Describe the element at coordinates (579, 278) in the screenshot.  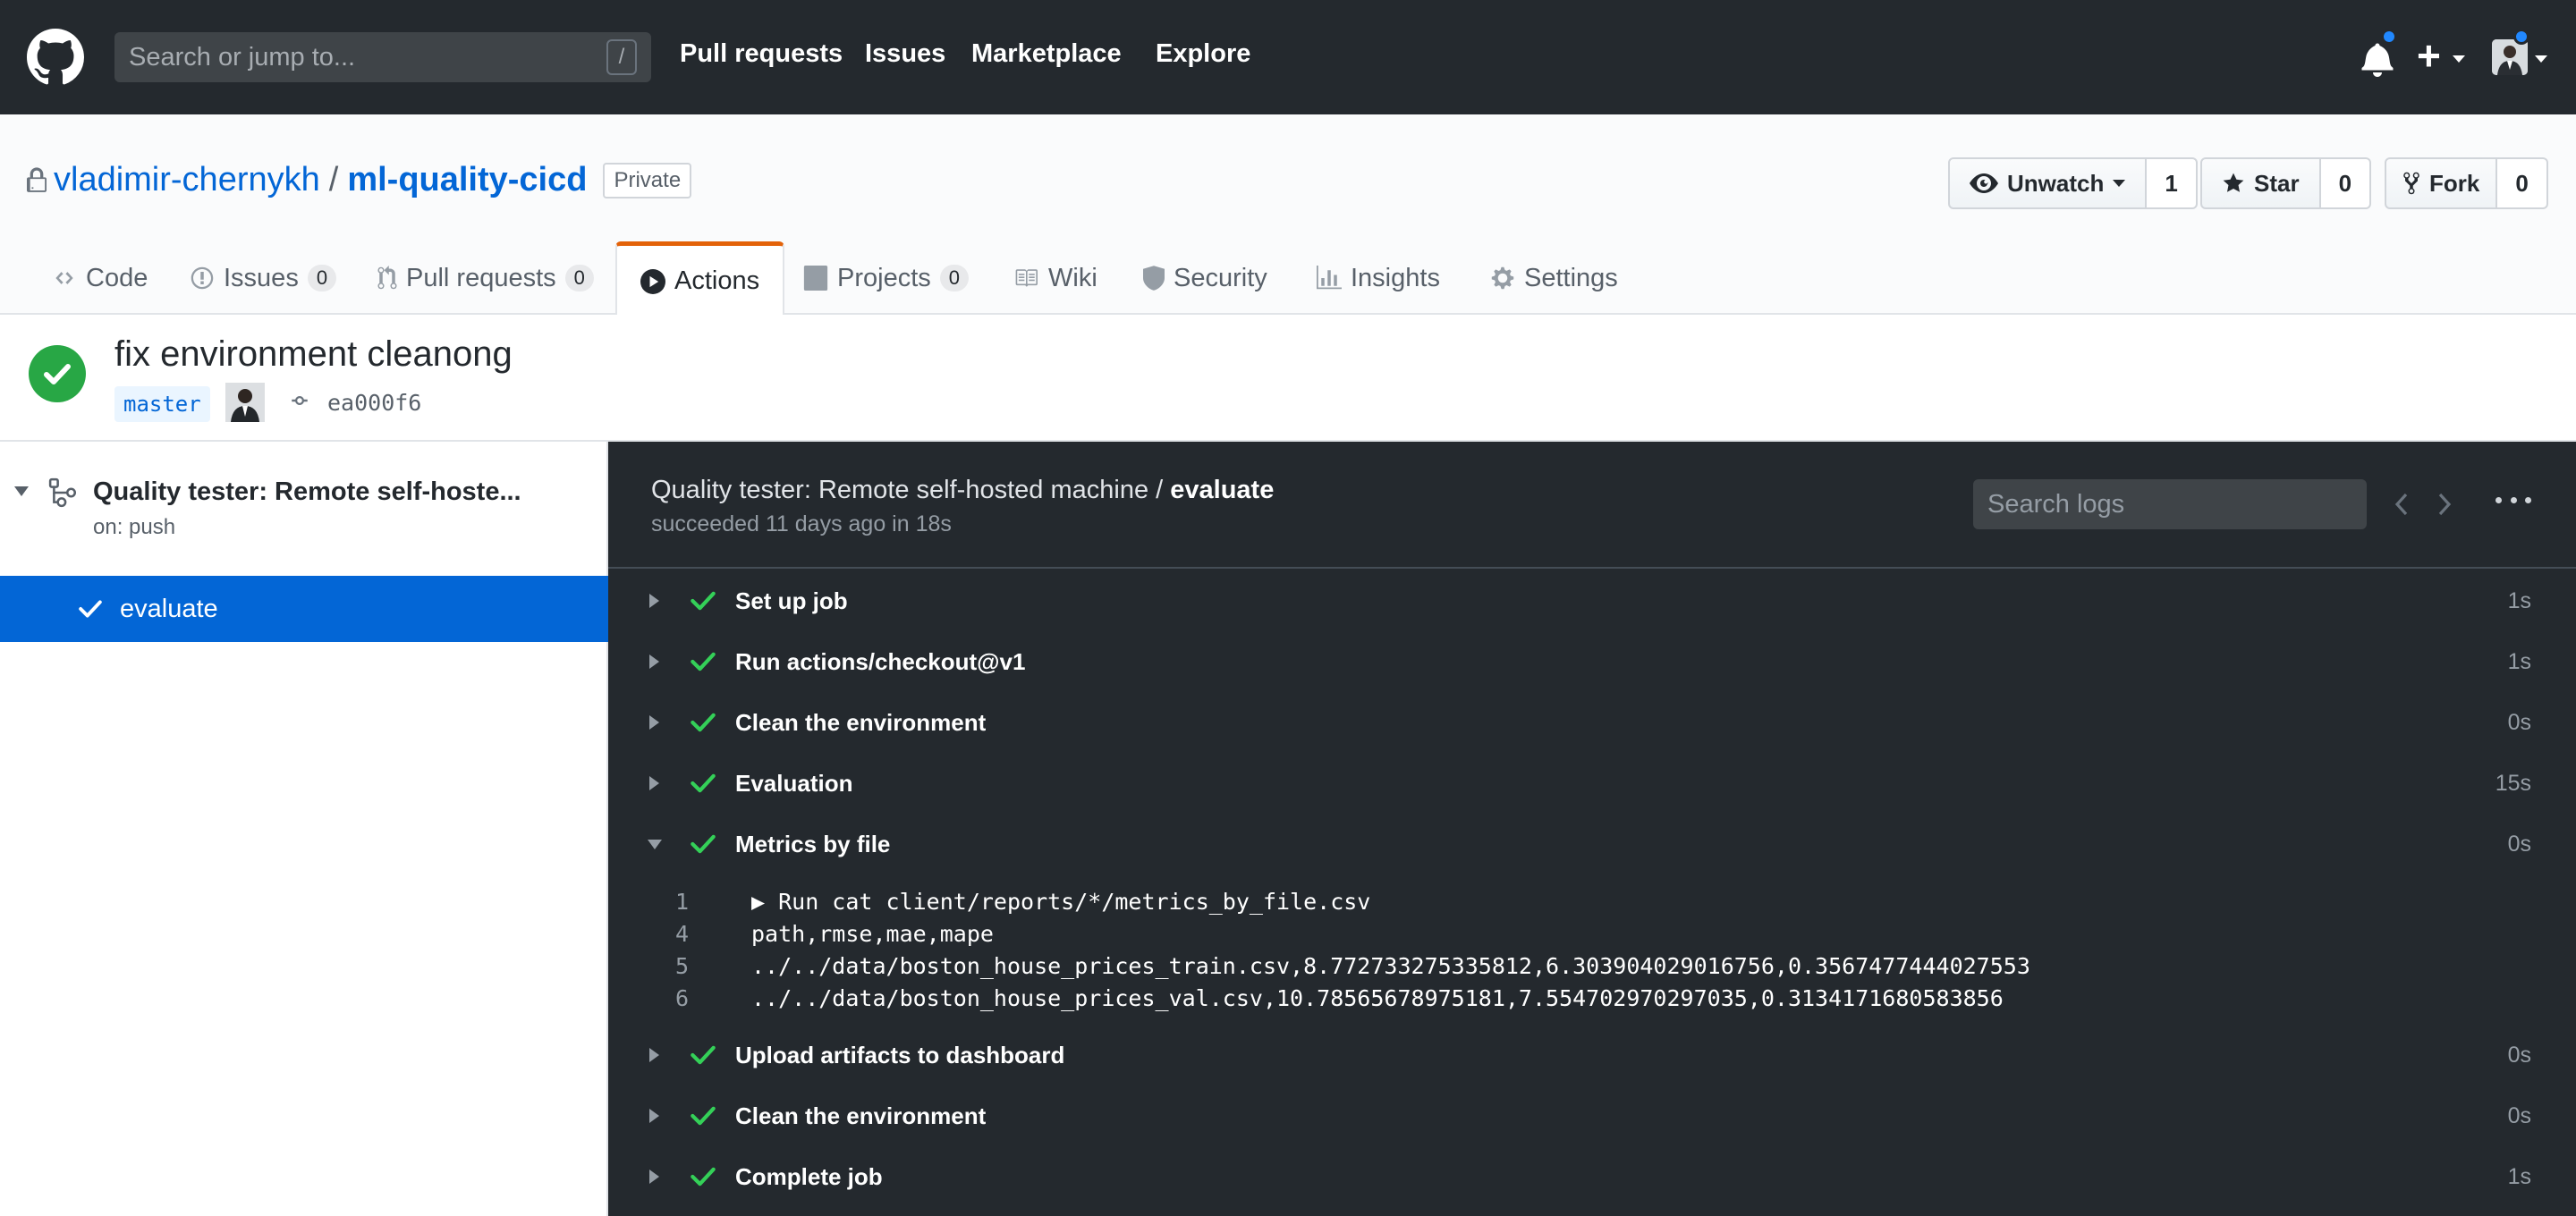
I see `tab-pull-requests-count: 0` at that location.